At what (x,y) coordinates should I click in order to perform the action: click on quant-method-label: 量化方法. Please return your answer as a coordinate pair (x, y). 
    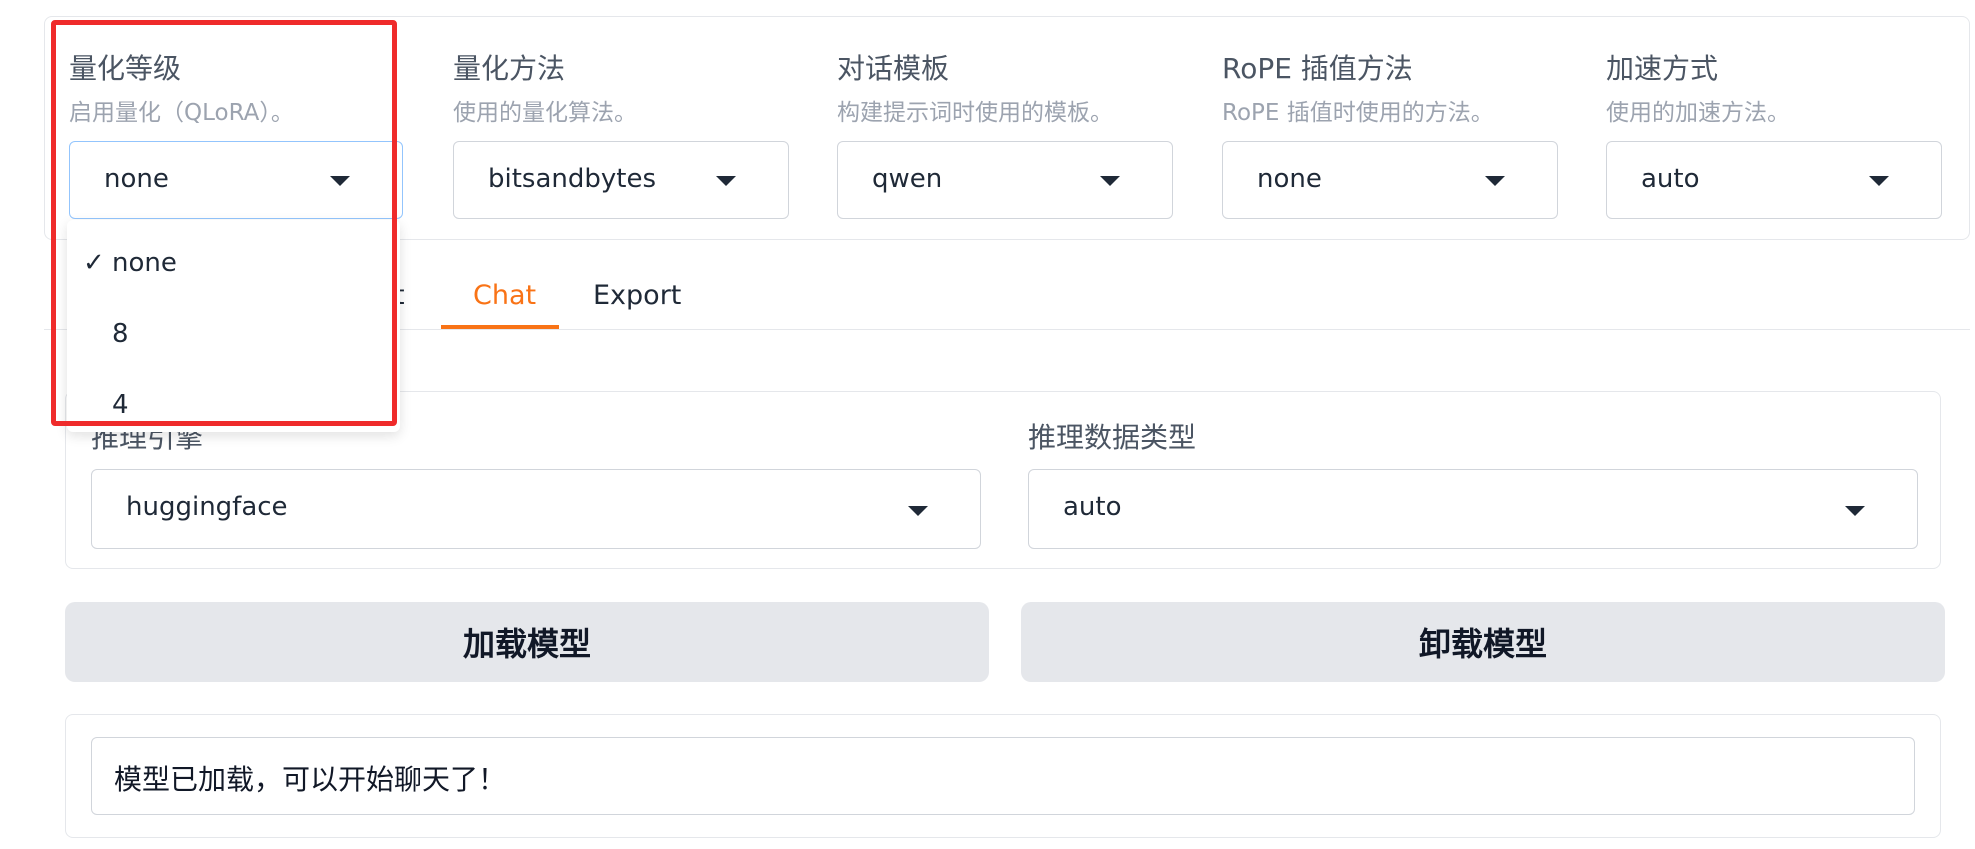
    Looking at the image, I should click on (509, 68).